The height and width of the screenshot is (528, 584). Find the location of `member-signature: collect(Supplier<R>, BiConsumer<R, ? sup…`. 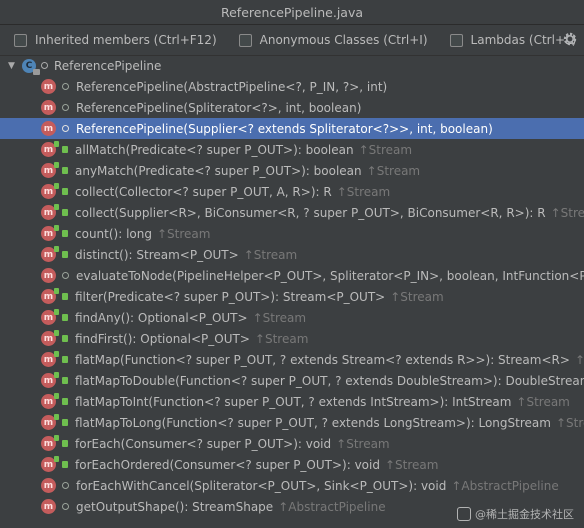

member-signature: collect(Supplier<R>, BiConsumer<R, ? sup… is located at coordinates (310, 212).